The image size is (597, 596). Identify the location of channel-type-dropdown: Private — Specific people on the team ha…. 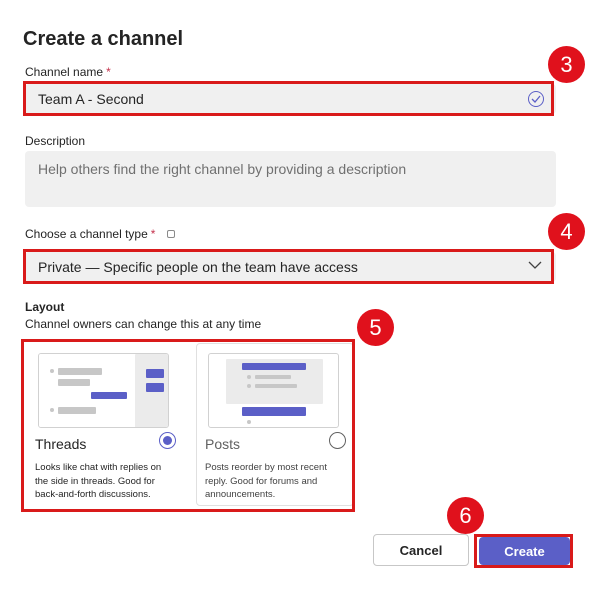
(290, 267).